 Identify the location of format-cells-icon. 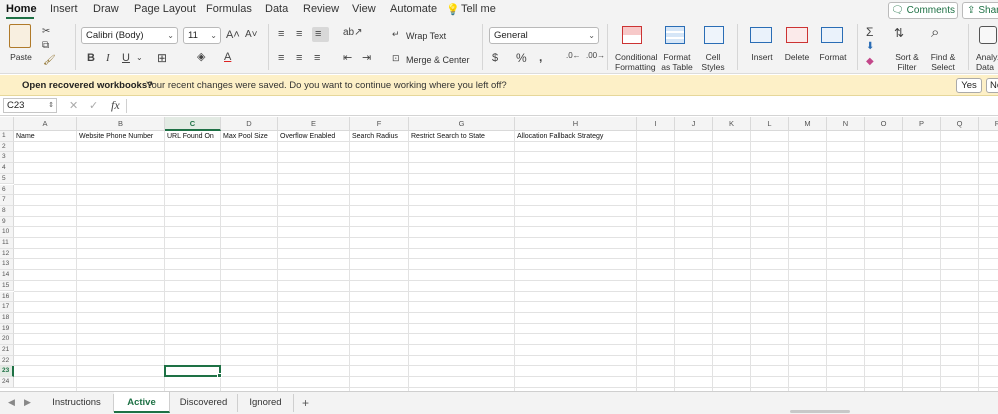
(832, 35).